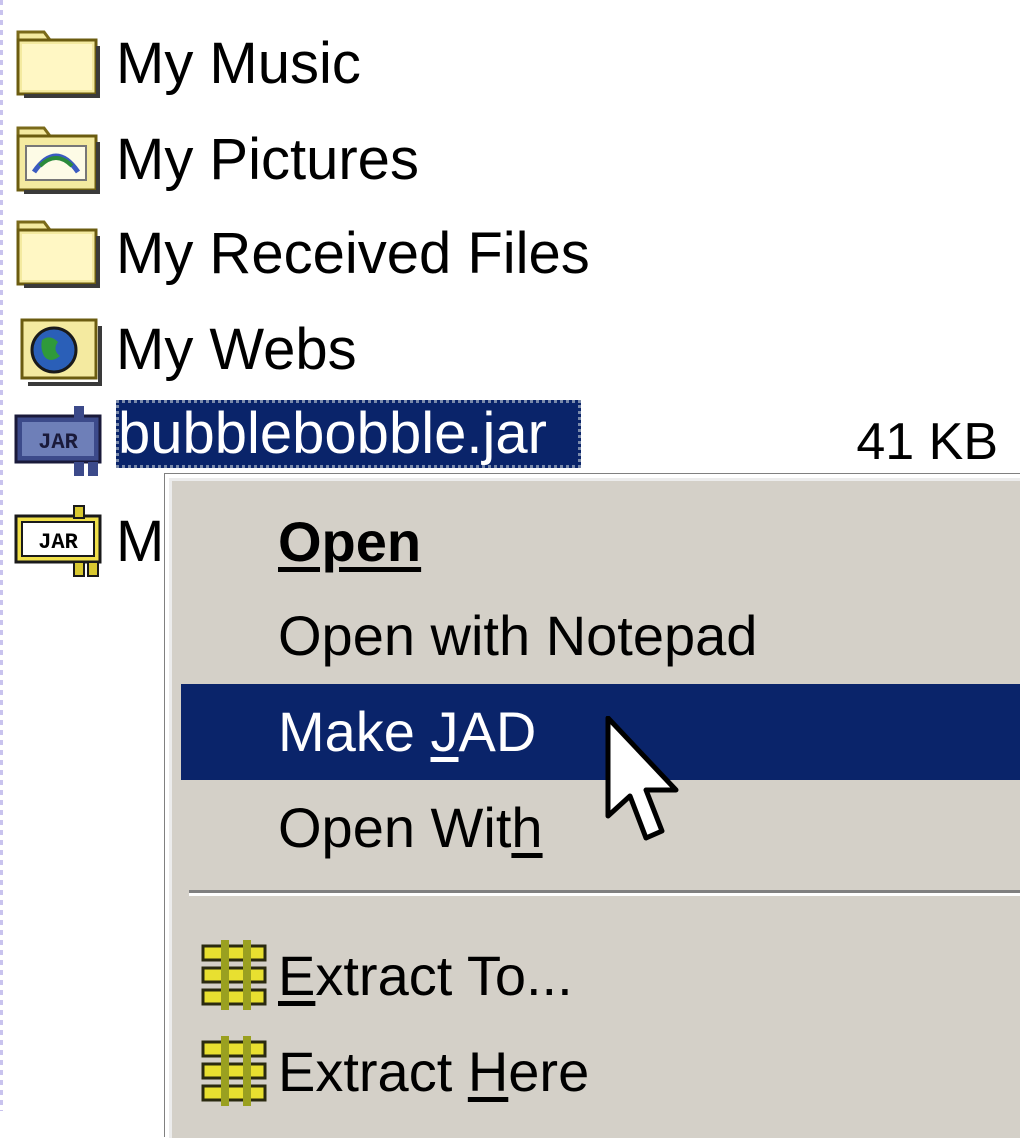 Image resolution: width=1020 pixels, height=1138 pixels. What do you see at coordinates (600, 1072) in the screenshot?
I see `menu-item-extract-here: Extract Here` at bounding box center [600, 1072].